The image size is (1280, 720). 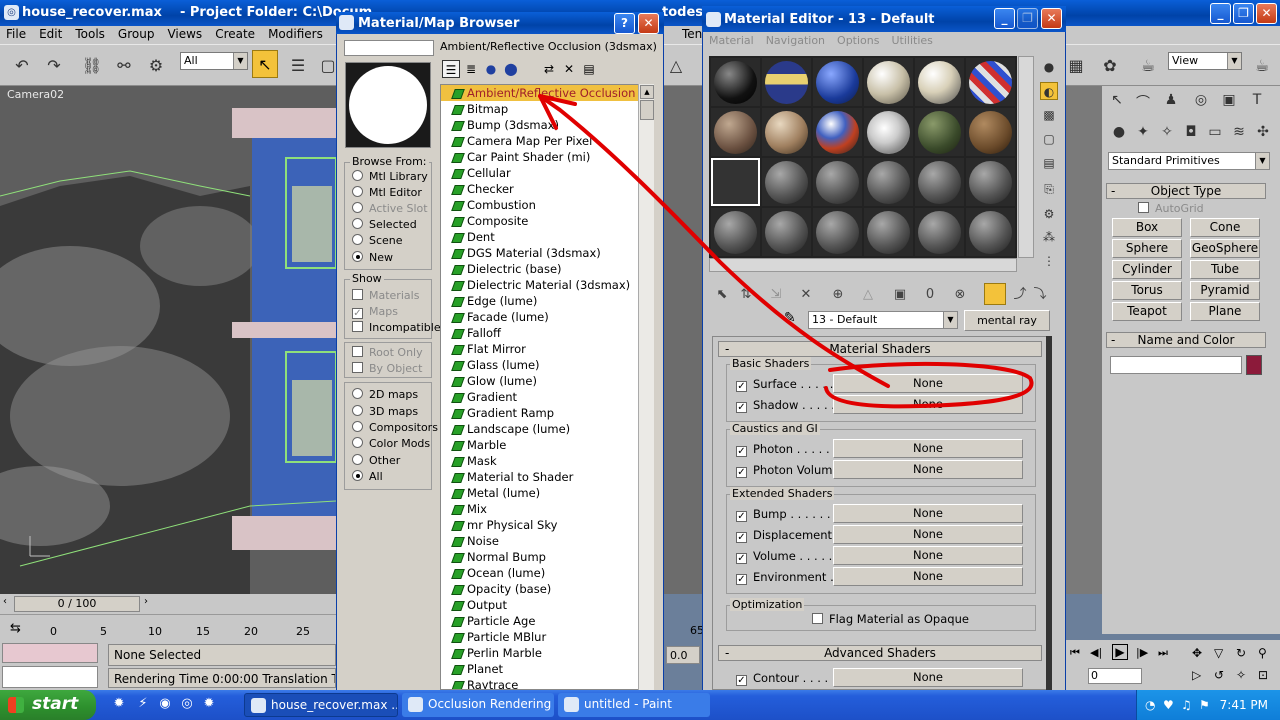 I want to click on list-item: Material to Shader, so click(x=547, y=477).